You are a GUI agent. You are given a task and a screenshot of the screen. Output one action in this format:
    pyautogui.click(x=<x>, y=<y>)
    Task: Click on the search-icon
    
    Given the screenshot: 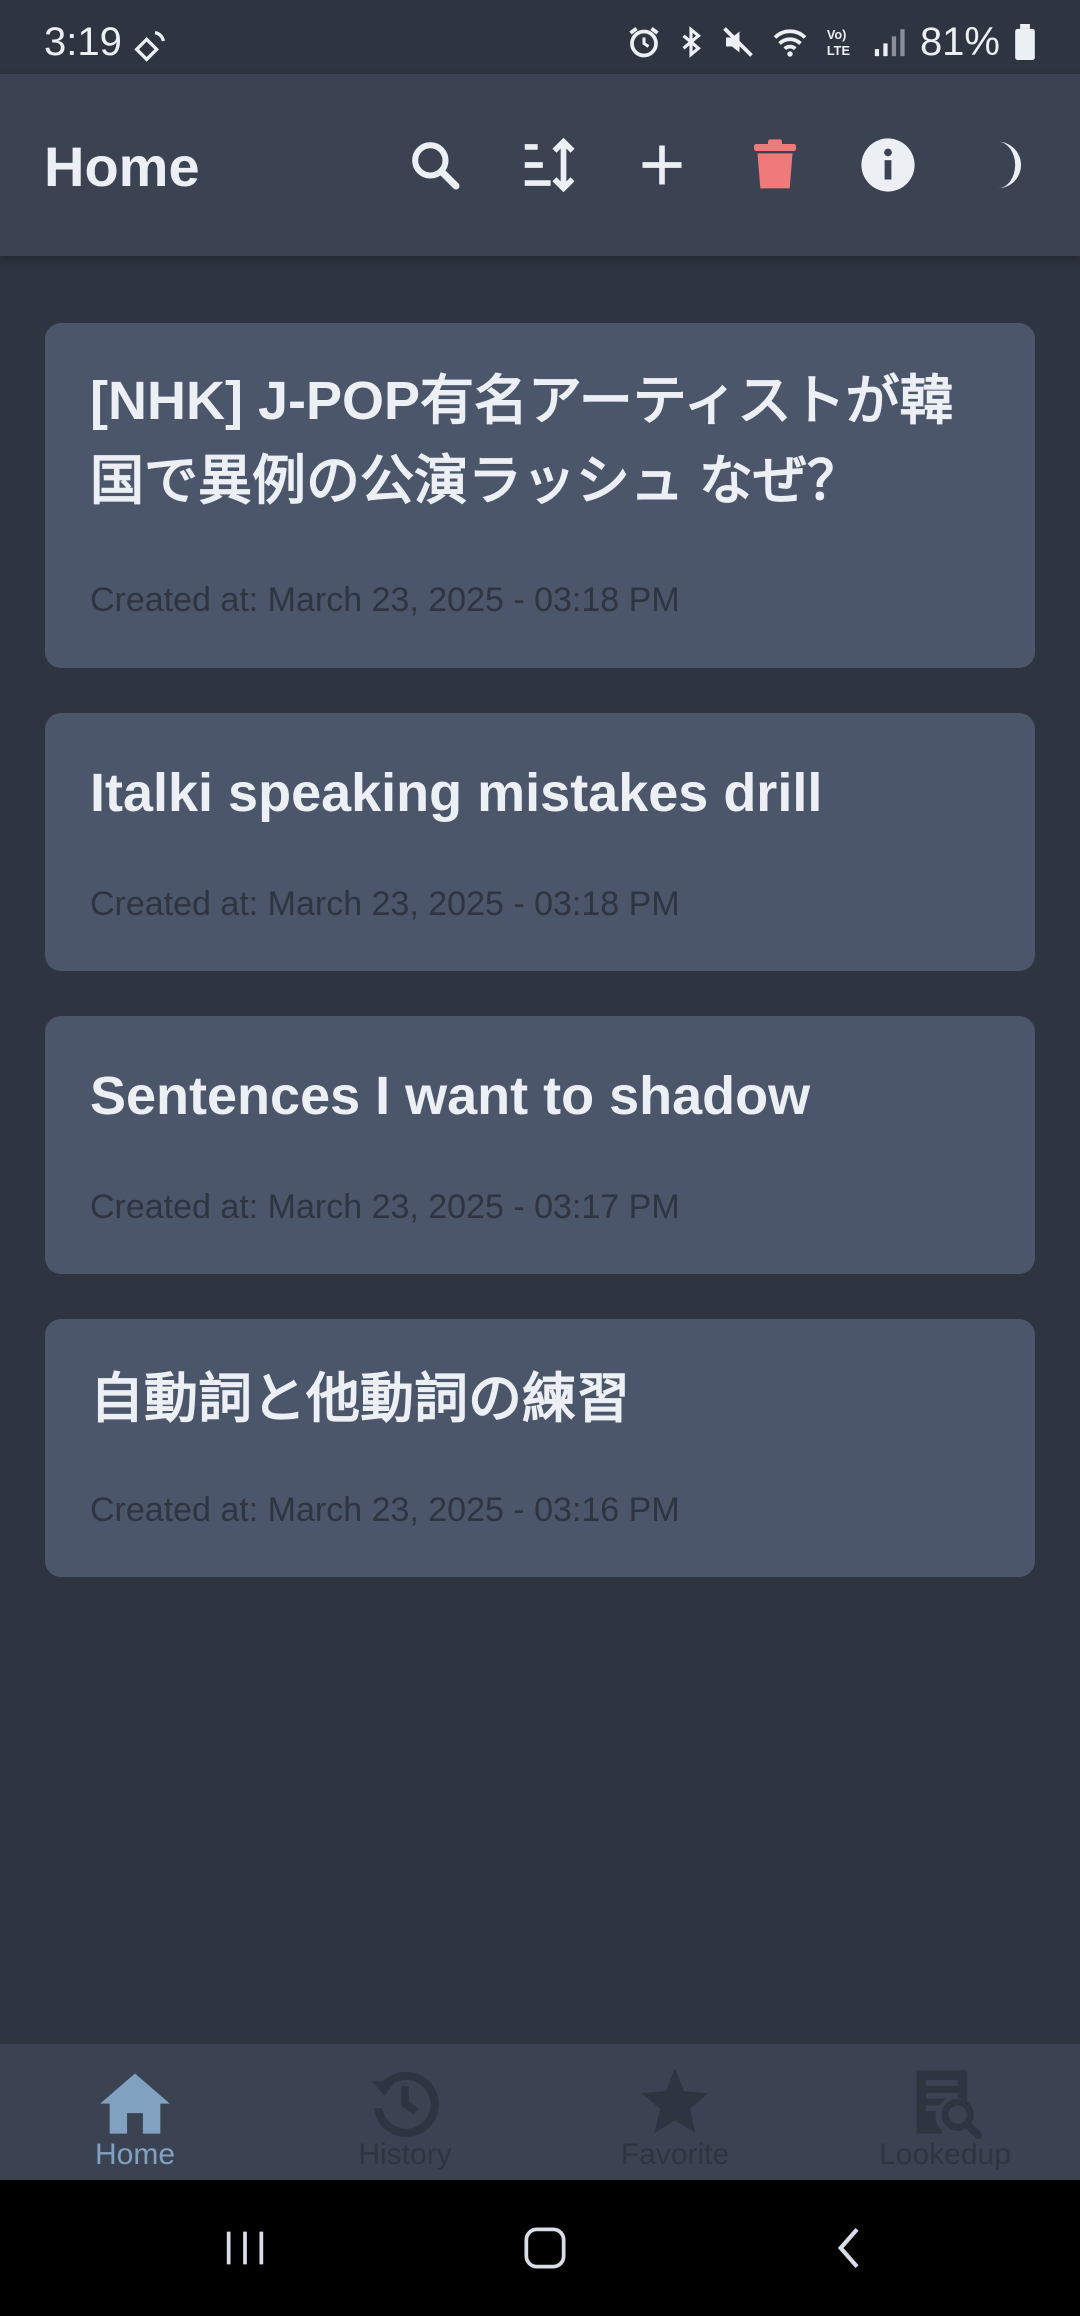 What is the action you would take?
    pyautogui.click(x=436, y=166)
    